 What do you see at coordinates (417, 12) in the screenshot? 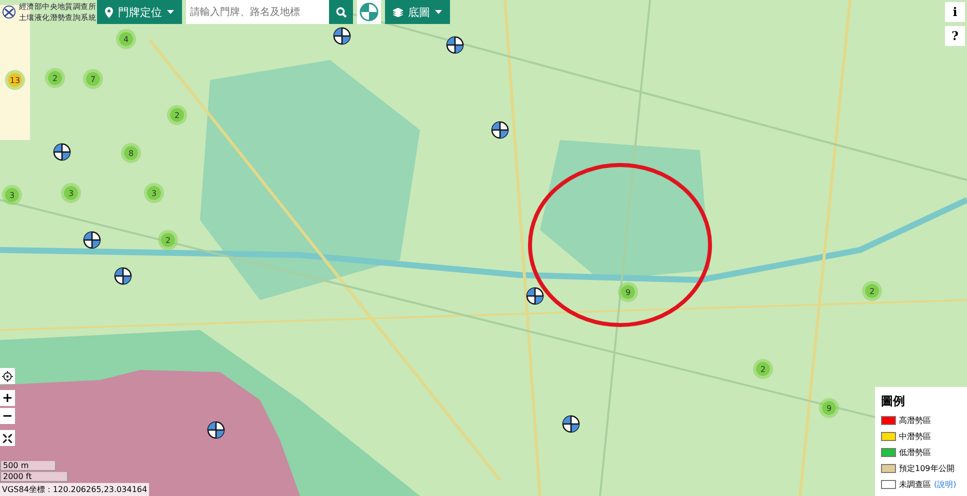
I see `basemap-button: 底圖` at bounding box center [417, 12].